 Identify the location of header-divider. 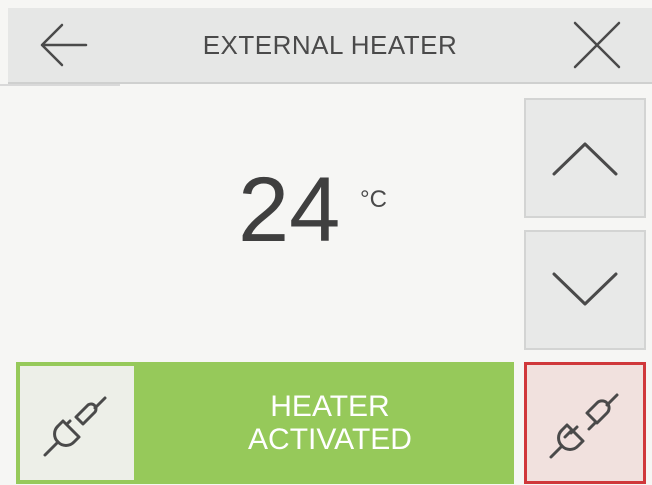
(60, 85).